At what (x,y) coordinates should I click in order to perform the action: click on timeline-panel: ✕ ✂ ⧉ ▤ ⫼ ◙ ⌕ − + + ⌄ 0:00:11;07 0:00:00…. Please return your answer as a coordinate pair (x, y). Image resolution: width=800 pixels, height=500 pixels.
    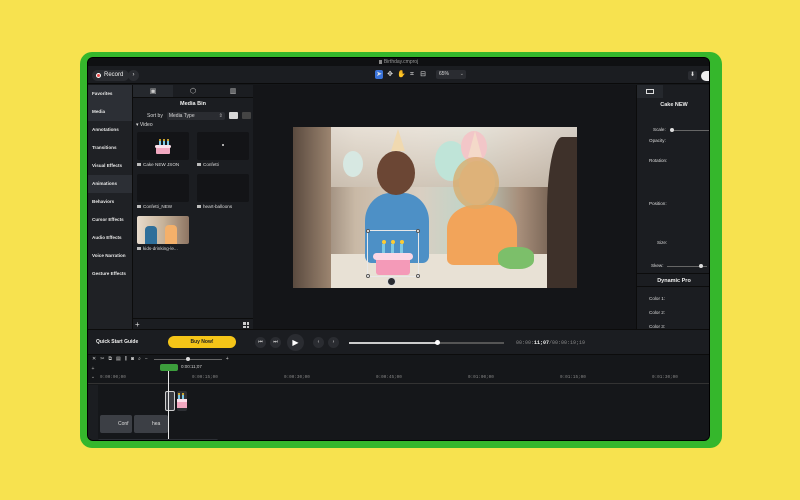
    Looking at the image, I should click on (398, 397).